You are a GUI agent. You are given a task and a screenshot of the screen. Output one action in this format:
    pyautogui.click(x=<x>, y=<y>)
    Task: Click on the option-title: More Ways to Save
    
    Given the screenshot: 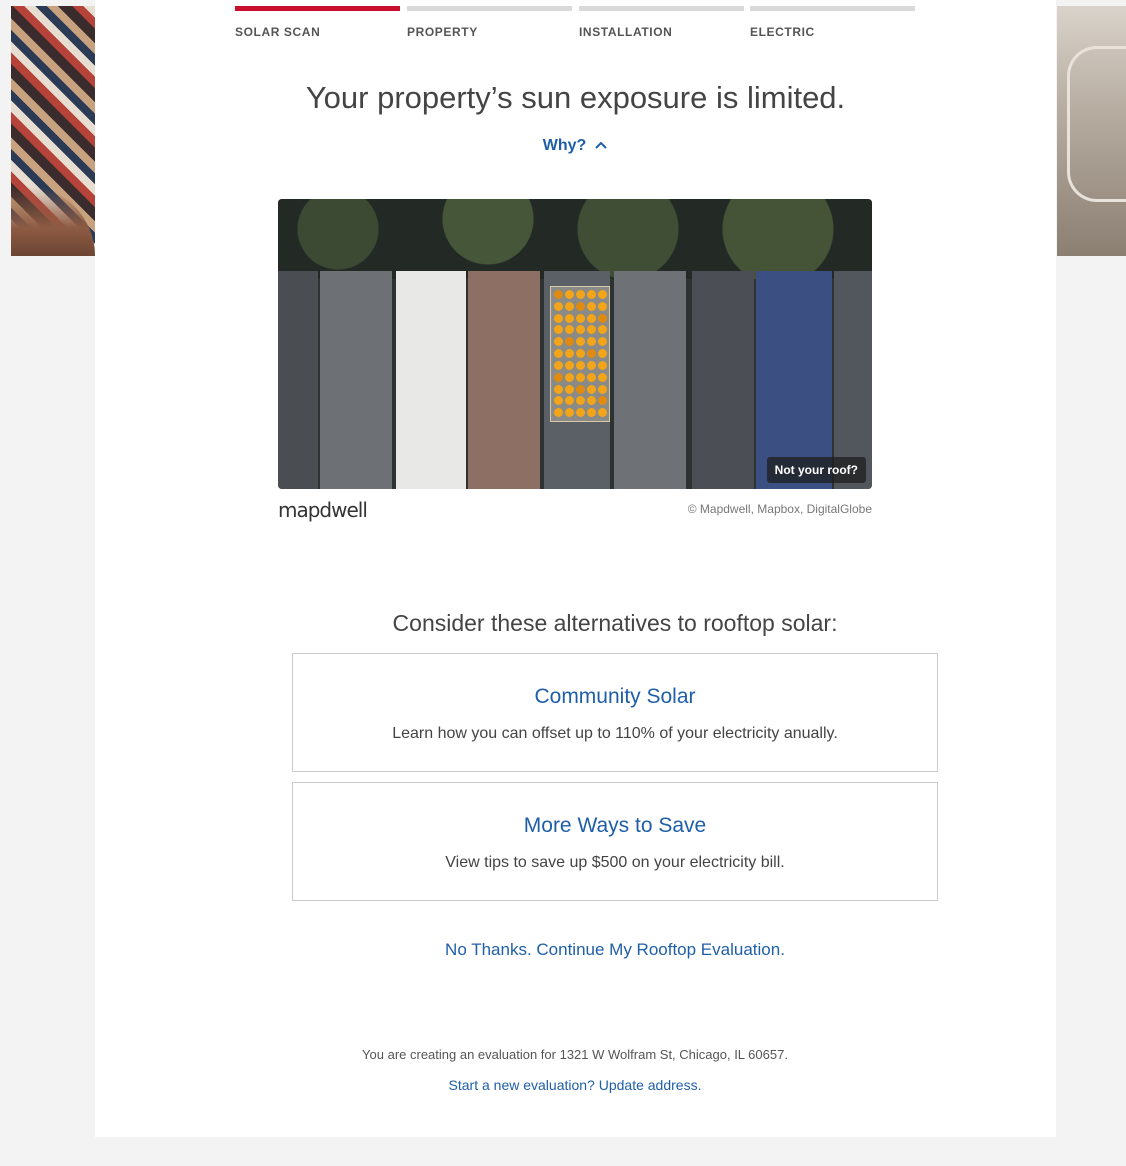 What is the action you would take?
    pyautogui.click(x=615, y=825)
    